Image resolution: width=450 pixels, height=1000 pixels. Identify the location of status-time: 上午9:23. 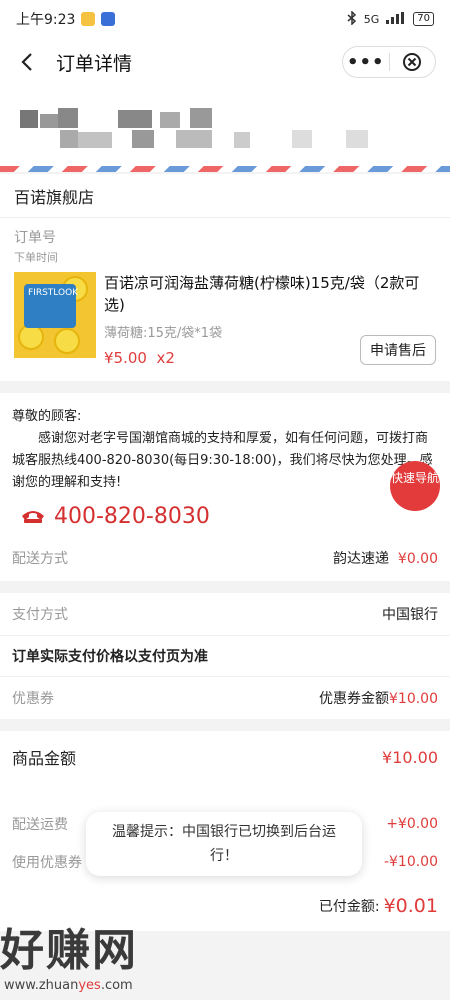
(46, 20).